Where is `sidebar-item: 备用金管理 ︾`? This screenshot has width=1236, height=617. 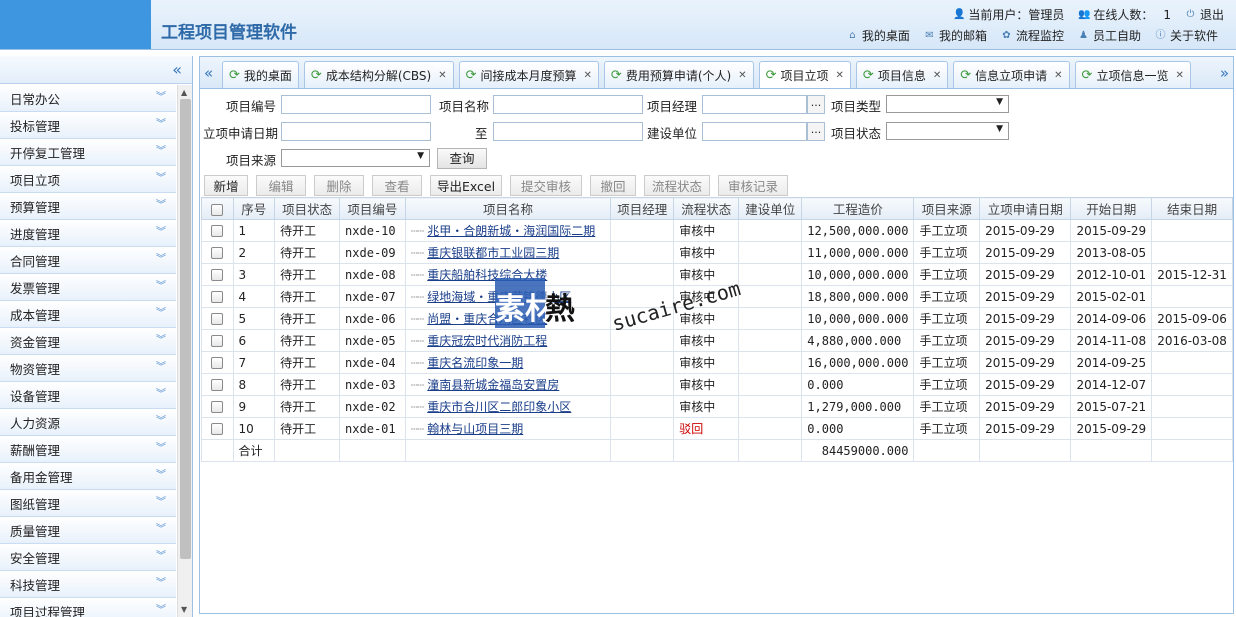
sidebar-item: 备用金管理 ︾ is located at coordinates (88, 476).